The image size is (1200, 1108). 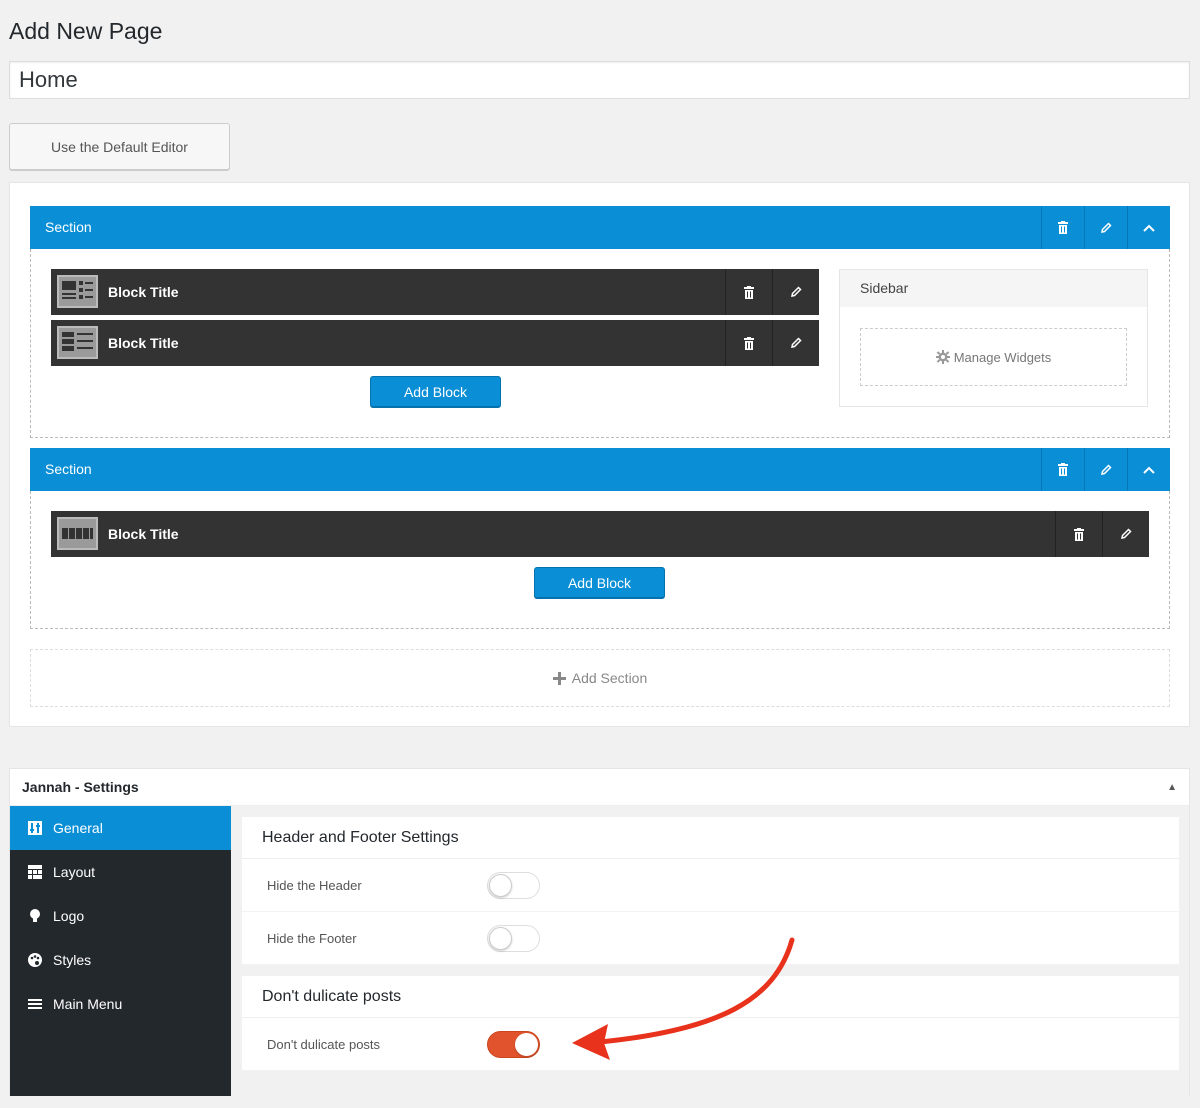 I want to click on use-default-editor-button: Use the Default Editor, so click(x=119, y=146).